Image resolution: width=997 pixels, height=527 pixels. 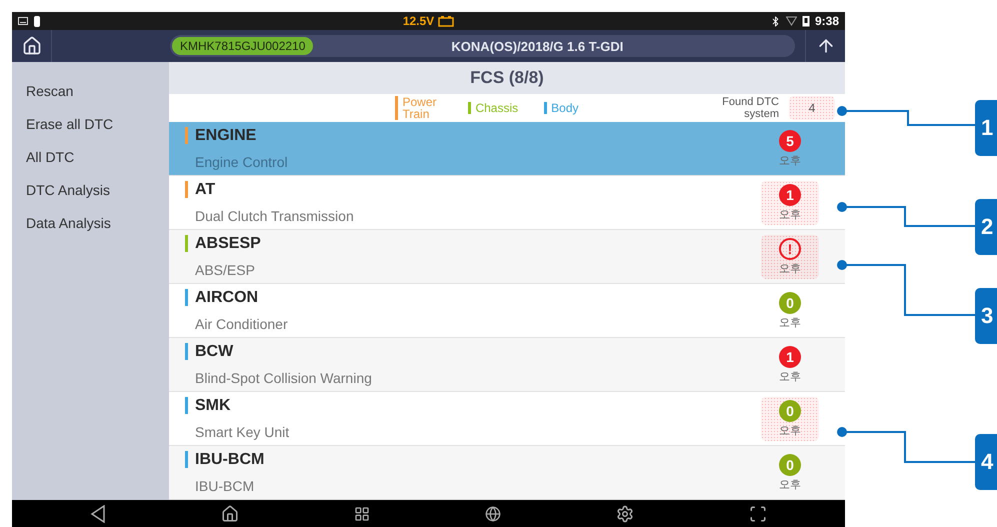 What do you see at coordinates (274, 216) in the screenshot?
I see `system-description: Dual Clutch Transmission` at bounding box center [274, 216].